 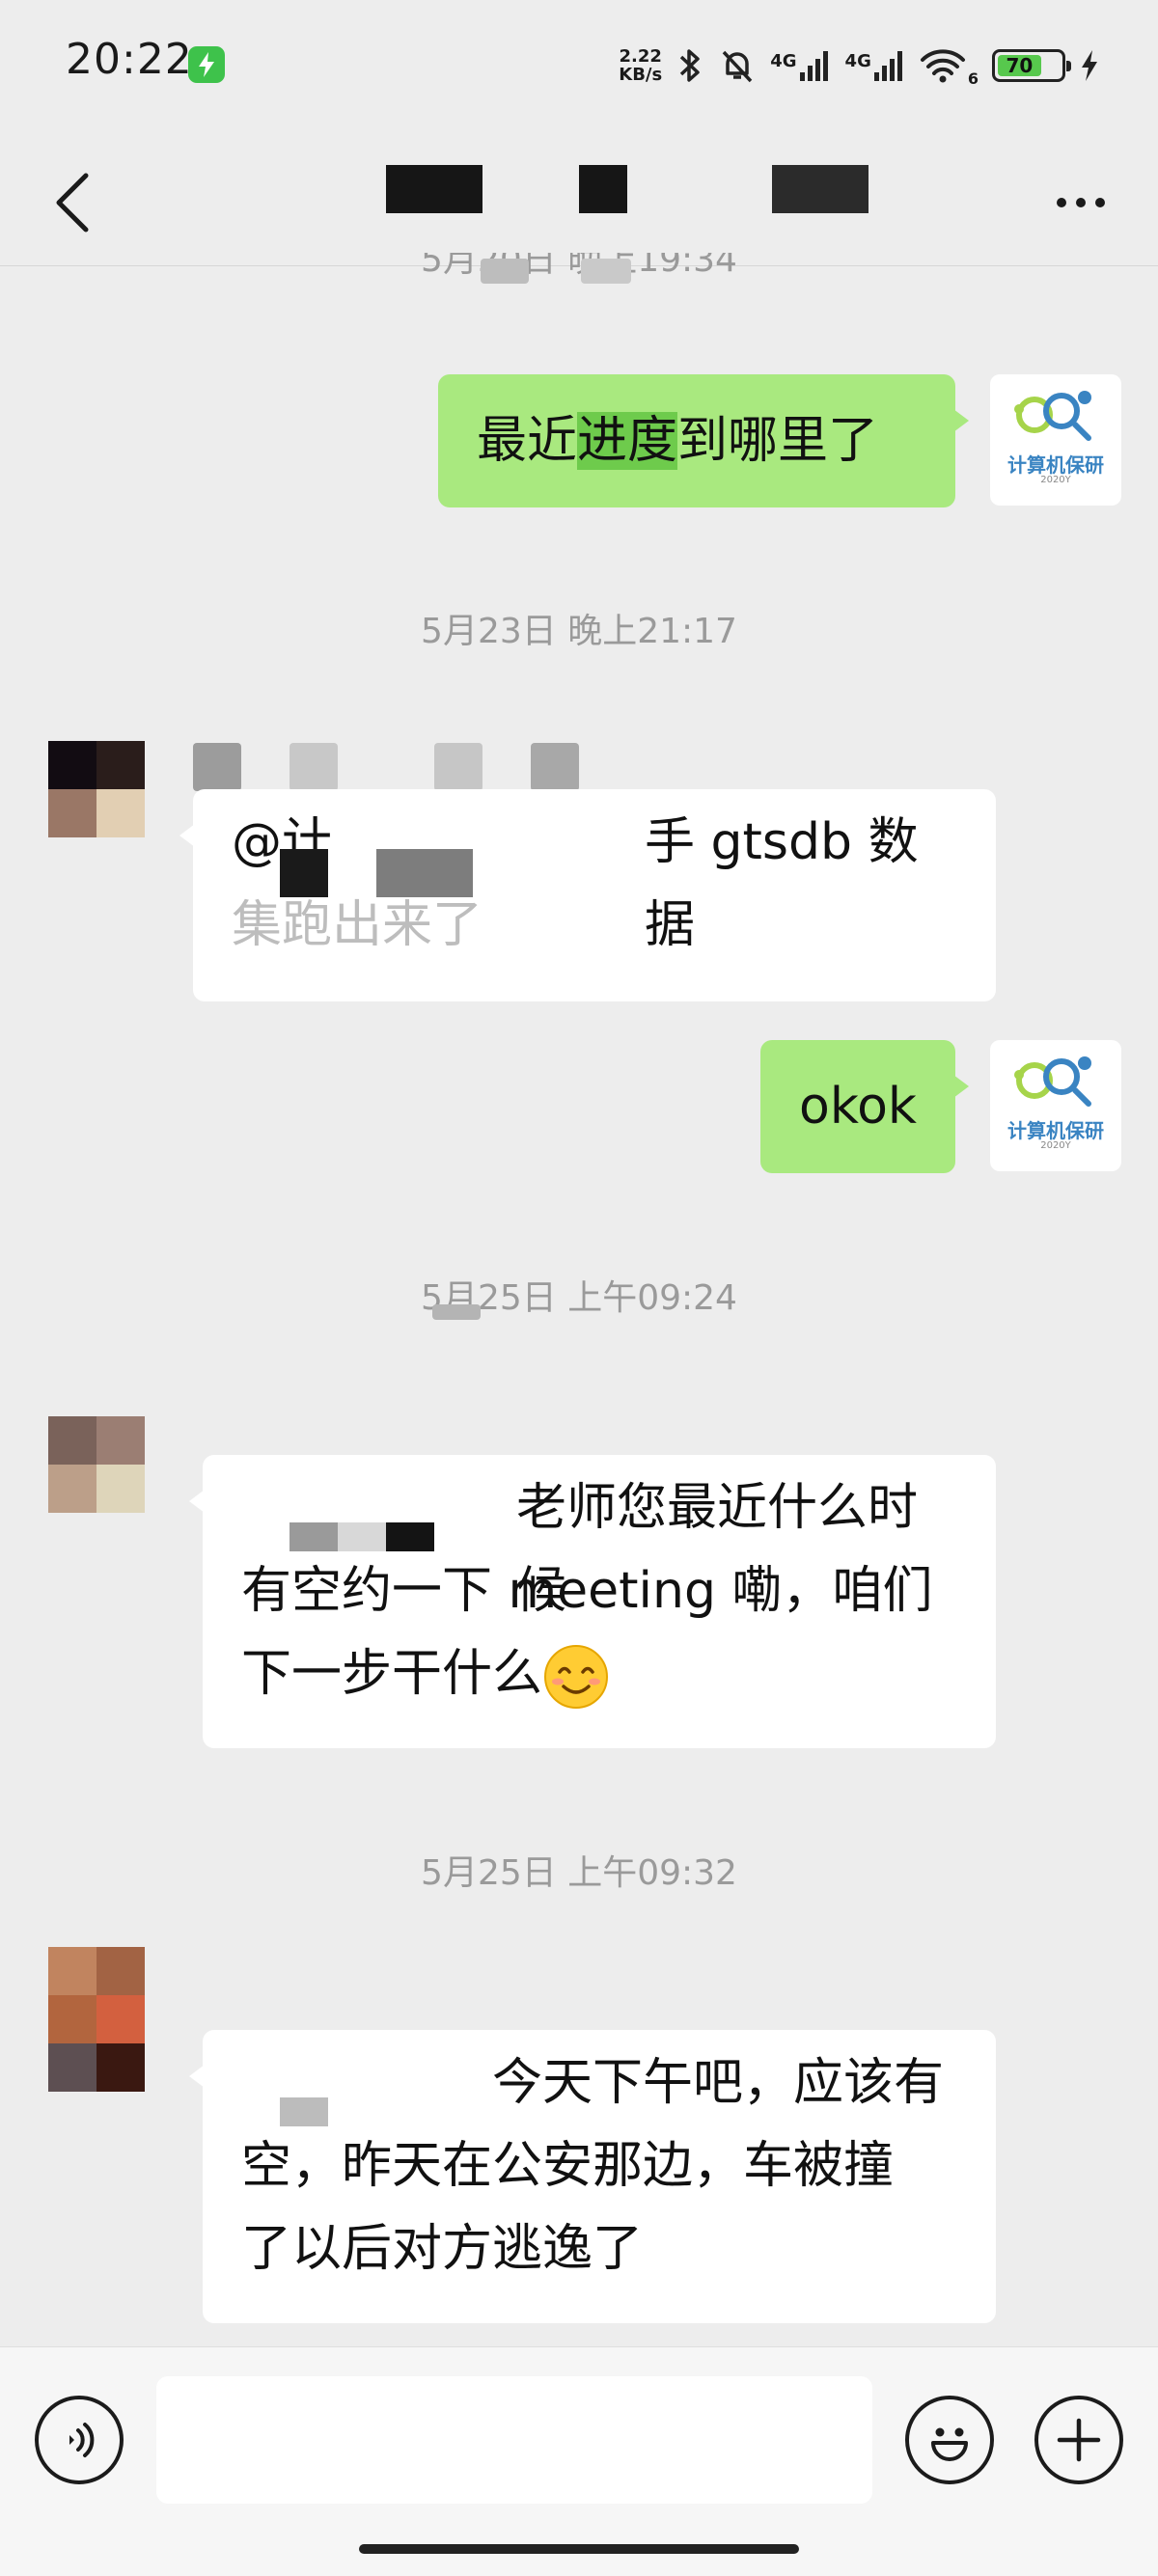 I want to click on message-bubble-other-1: @计 手 gtsdb 数据 集跑出来了, so click(x=587, y=895).